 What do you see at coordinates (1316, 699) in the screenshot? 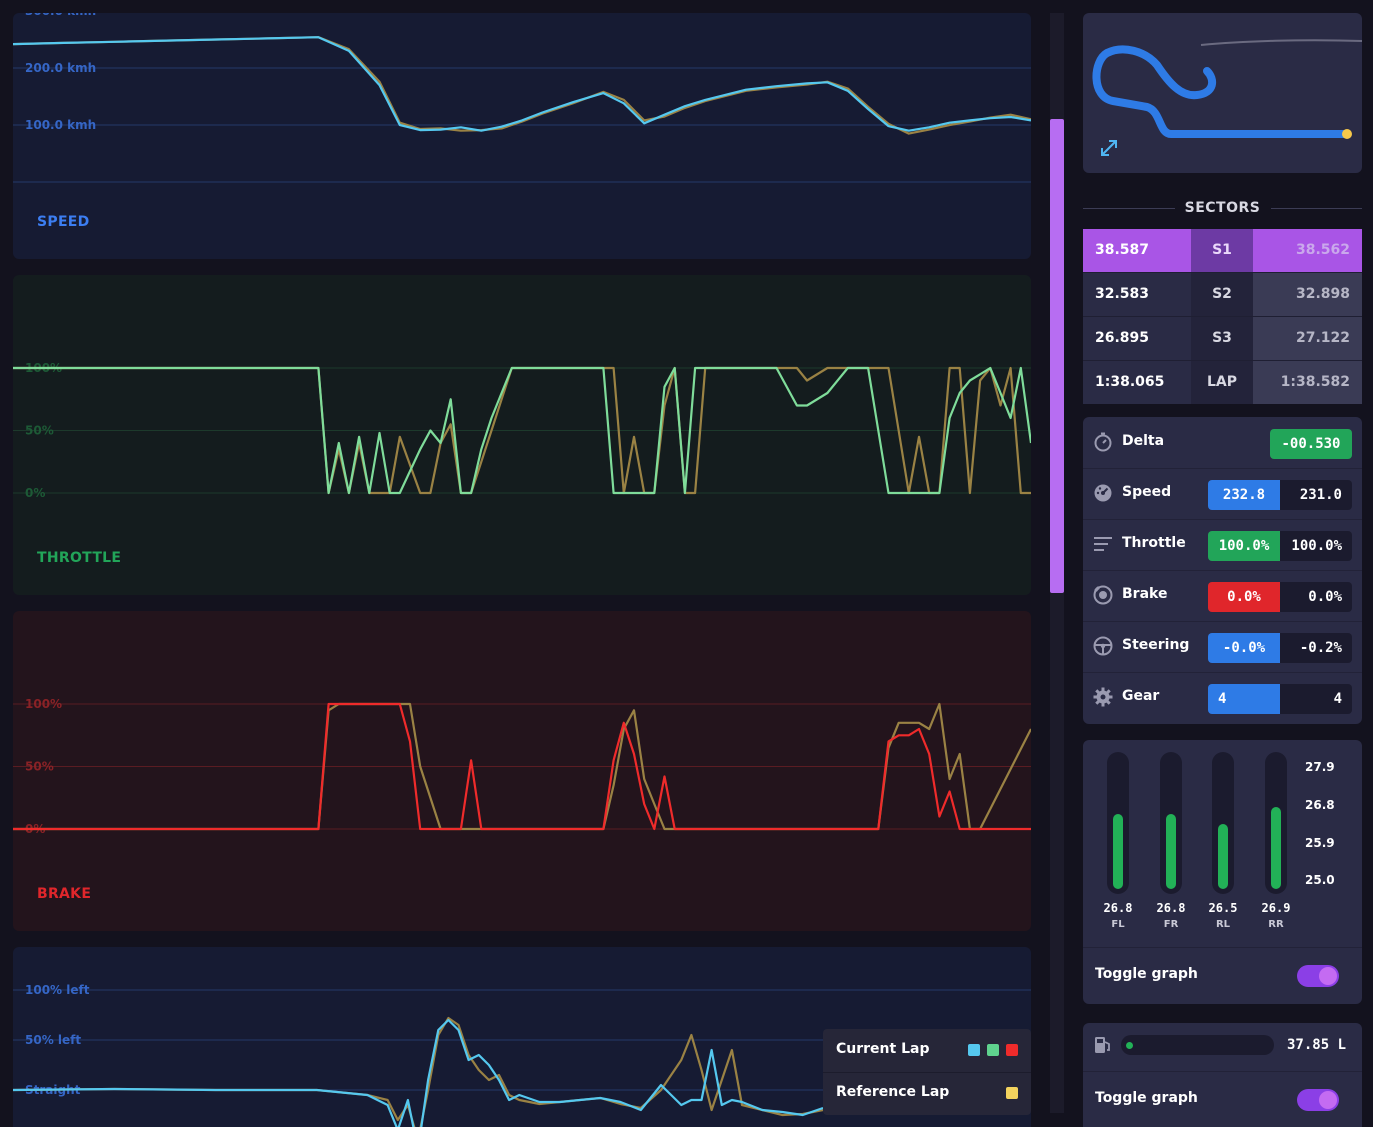
I see `gear-reference-value: 4` at bounding box center [1316, 699].